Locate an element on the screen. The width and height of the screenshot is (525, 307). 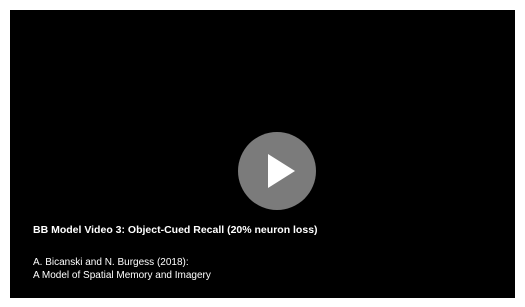
citation-paper-title: A Model of Spatial Memory and Imagery is located at coordinates (122, 275).